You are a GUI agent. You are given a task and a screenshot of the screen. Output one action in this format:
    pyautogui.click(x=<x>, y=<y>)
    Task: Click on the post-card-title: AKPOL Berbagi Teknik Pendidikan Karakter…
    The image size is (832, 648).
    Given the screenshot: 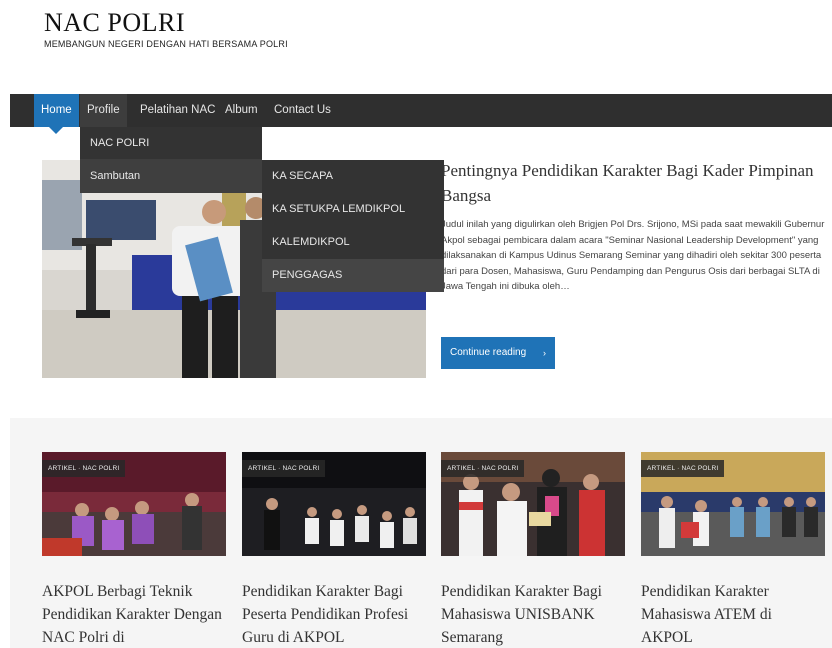 What is the action you would take?
    pyautogui.click(x=134, y=614)
    